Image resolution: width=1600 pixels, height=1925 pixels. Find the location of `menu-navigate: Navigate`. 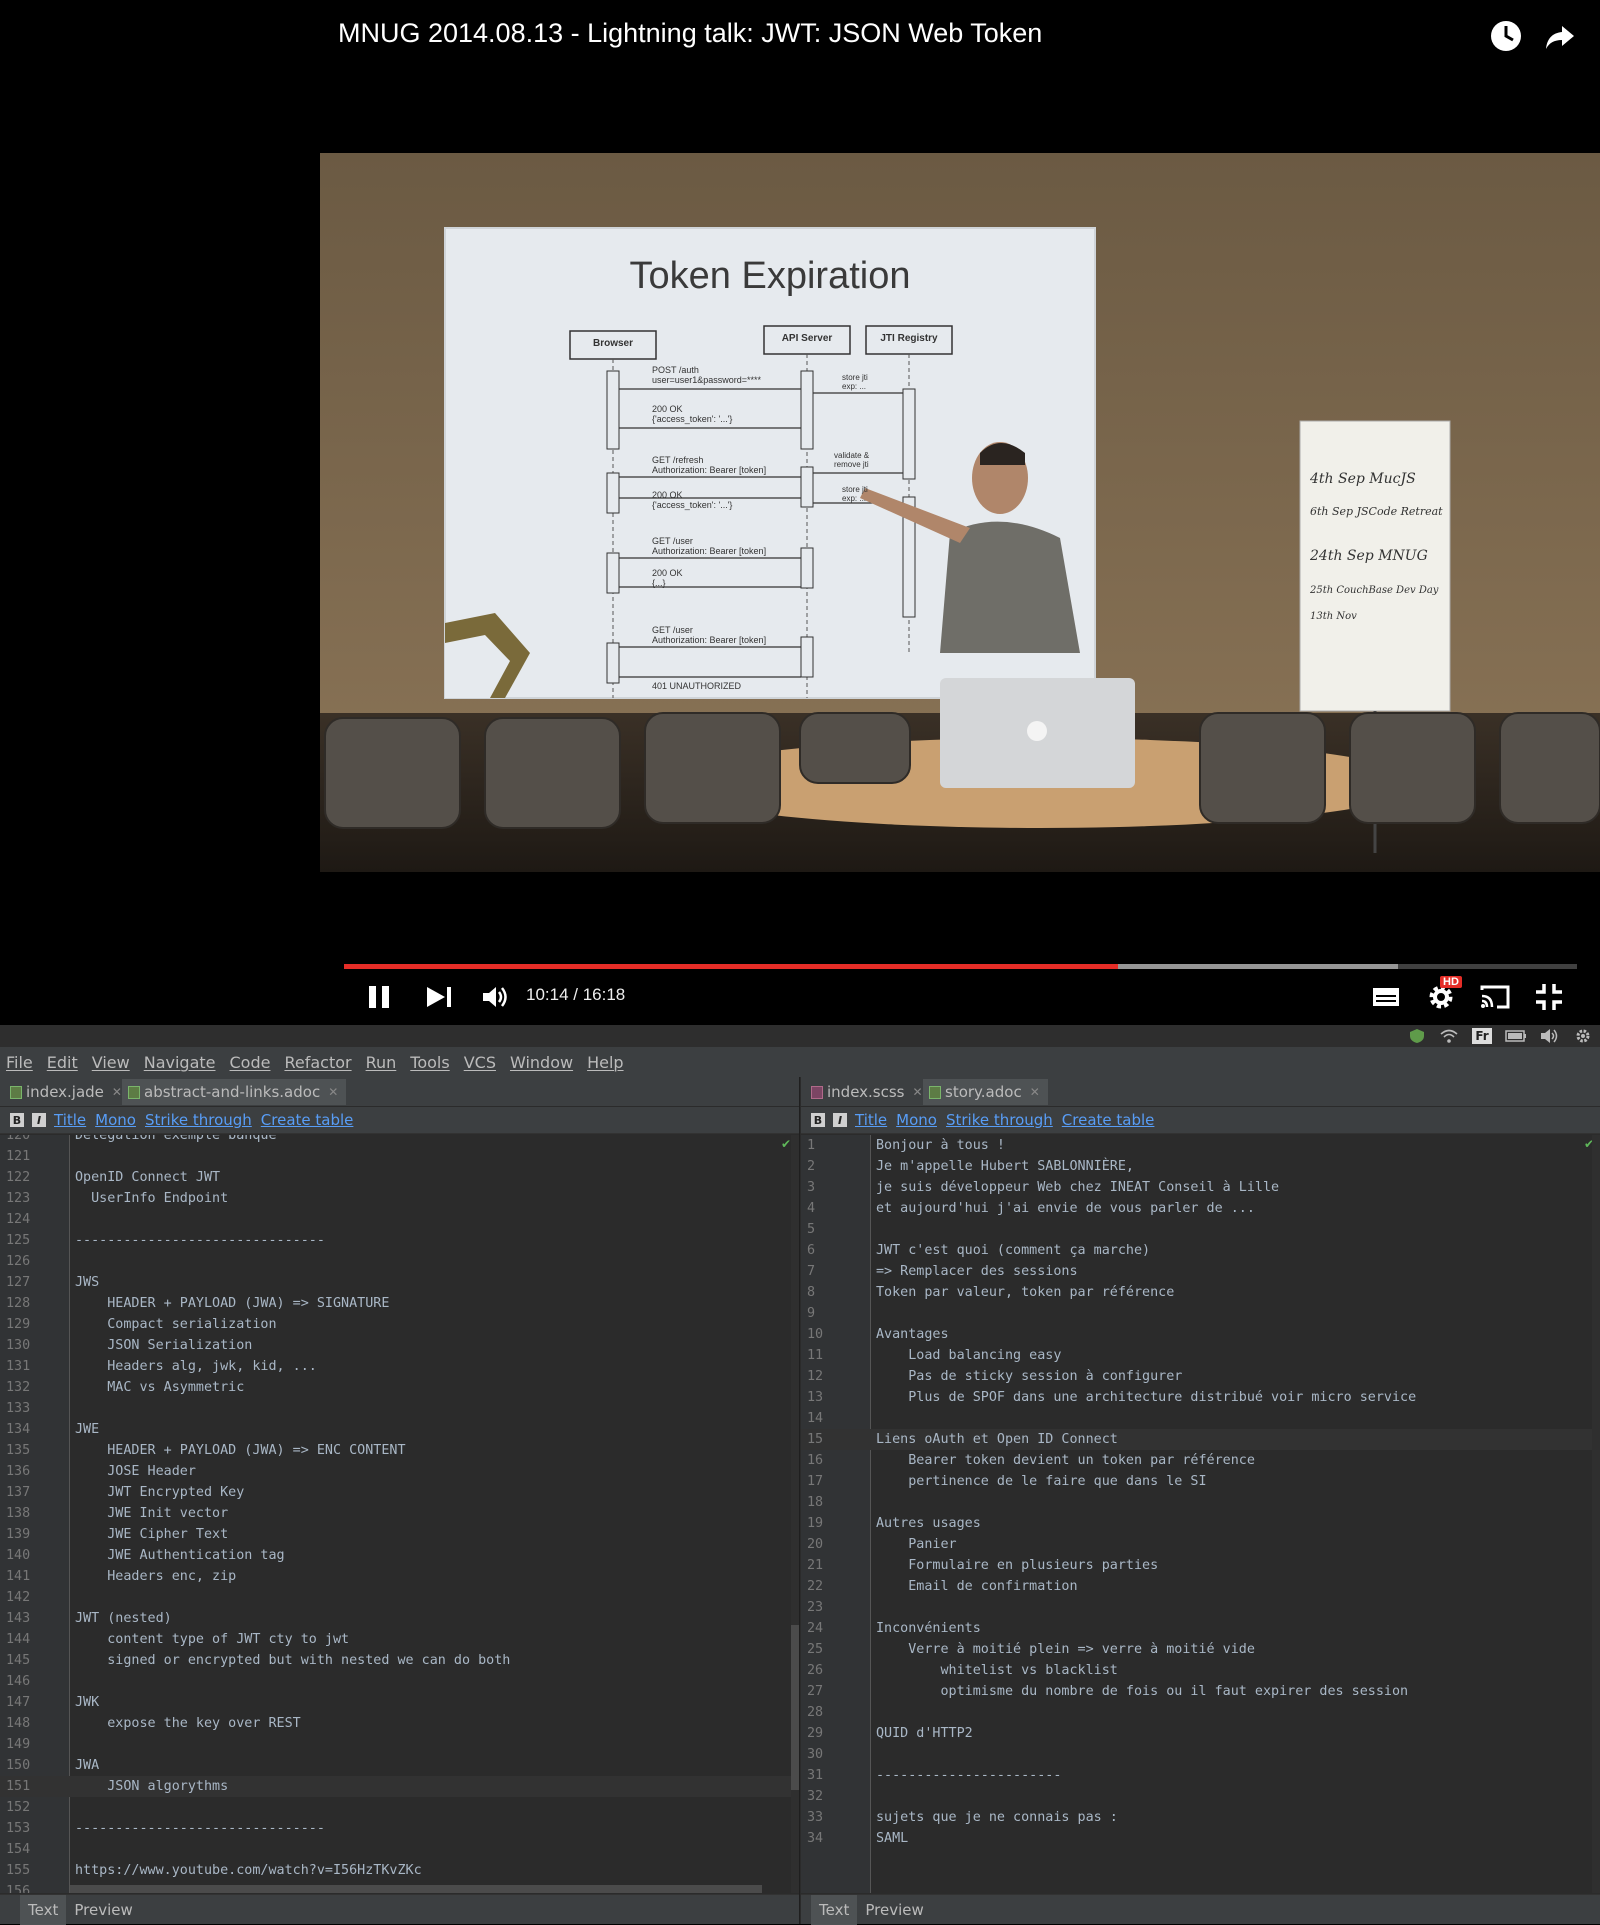

menu-navigate: Navigate is located at coordinates (180, 1062).